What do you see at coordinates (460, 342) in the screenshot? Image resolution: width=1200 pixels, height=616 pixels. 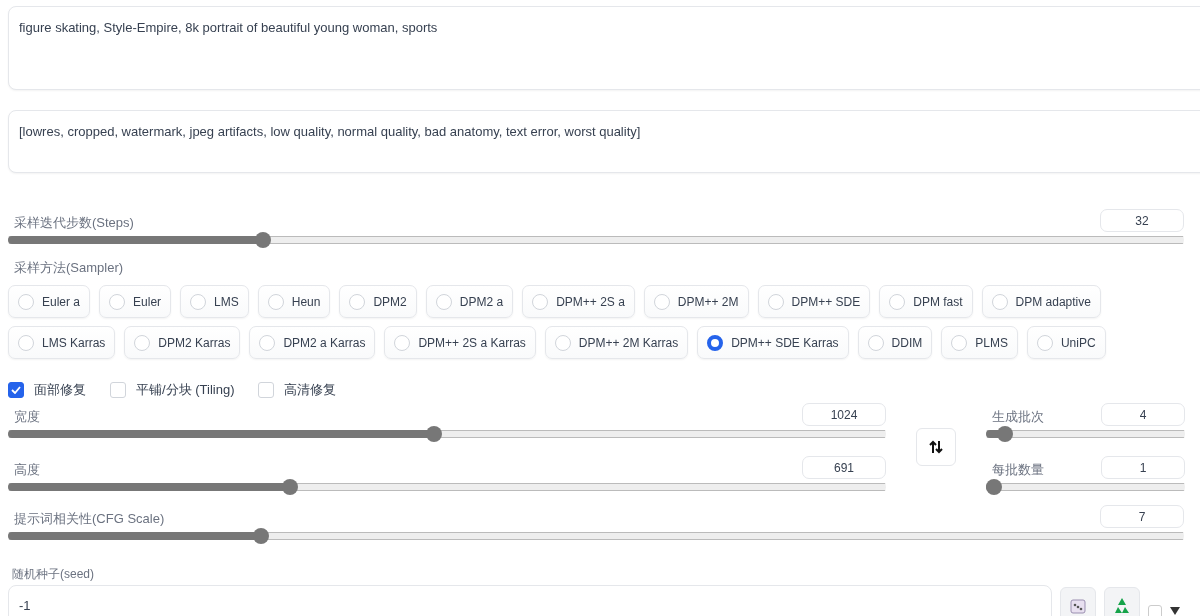 I see `sampler-option: DPM++ 2S a Karras` at bounding box center [460, 342].